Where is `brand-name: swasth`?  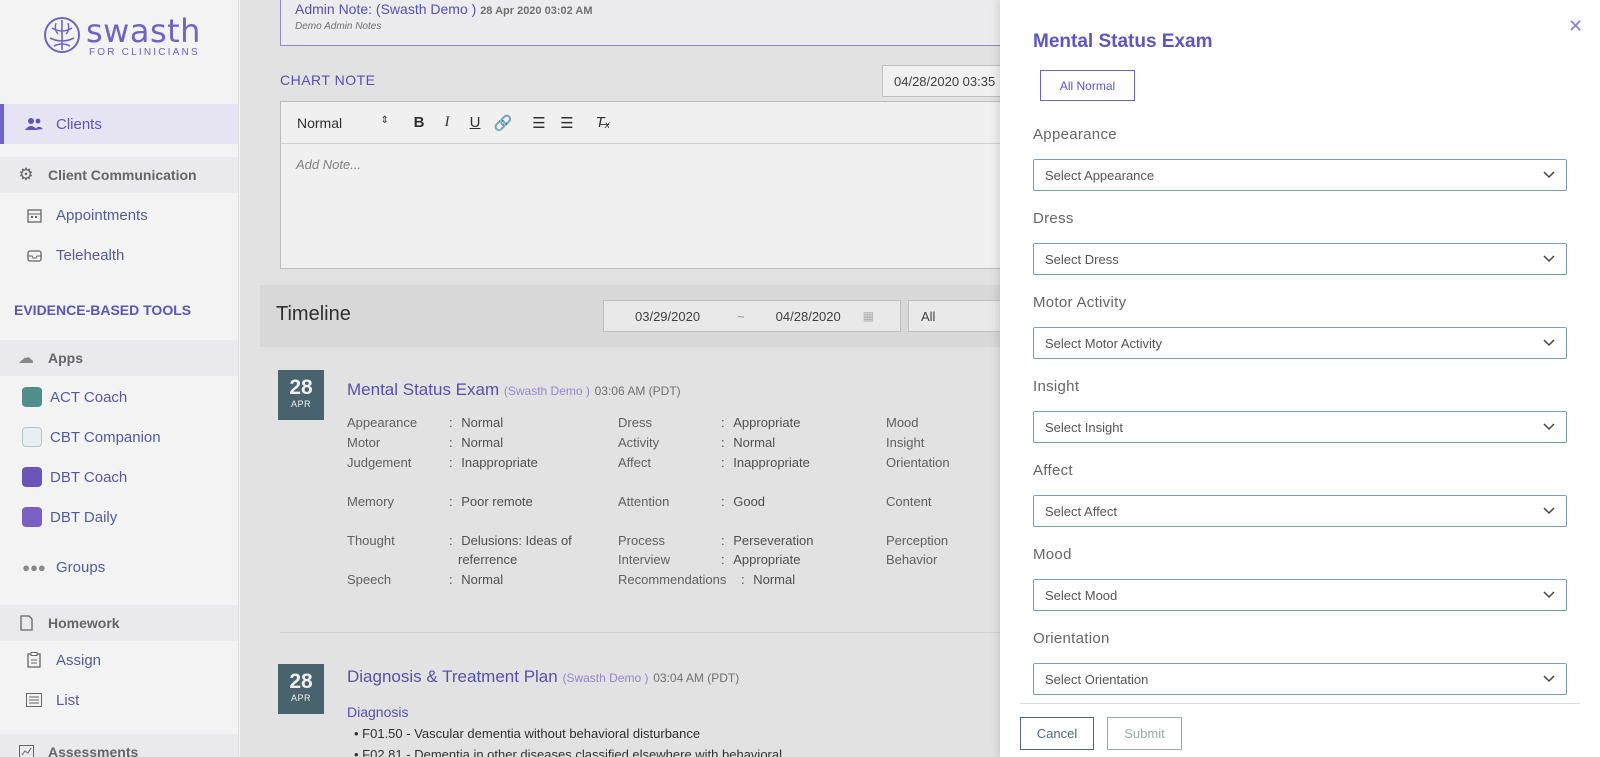 brand-name: swasth is located at coordinates (143, 30).